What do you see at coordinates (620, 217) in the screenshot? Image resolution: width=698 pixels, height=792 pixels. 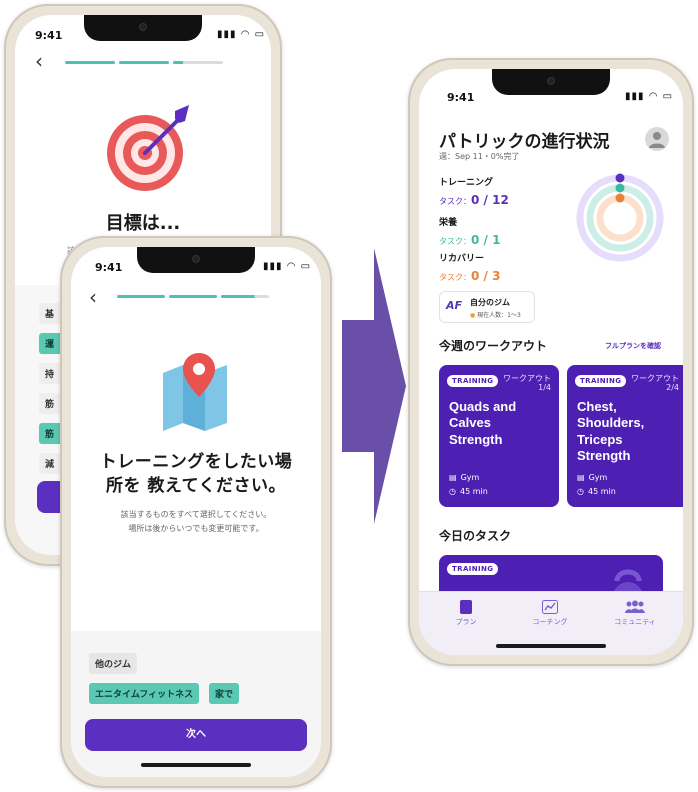 I see `progress-rings` at bounding box center [620, 217].